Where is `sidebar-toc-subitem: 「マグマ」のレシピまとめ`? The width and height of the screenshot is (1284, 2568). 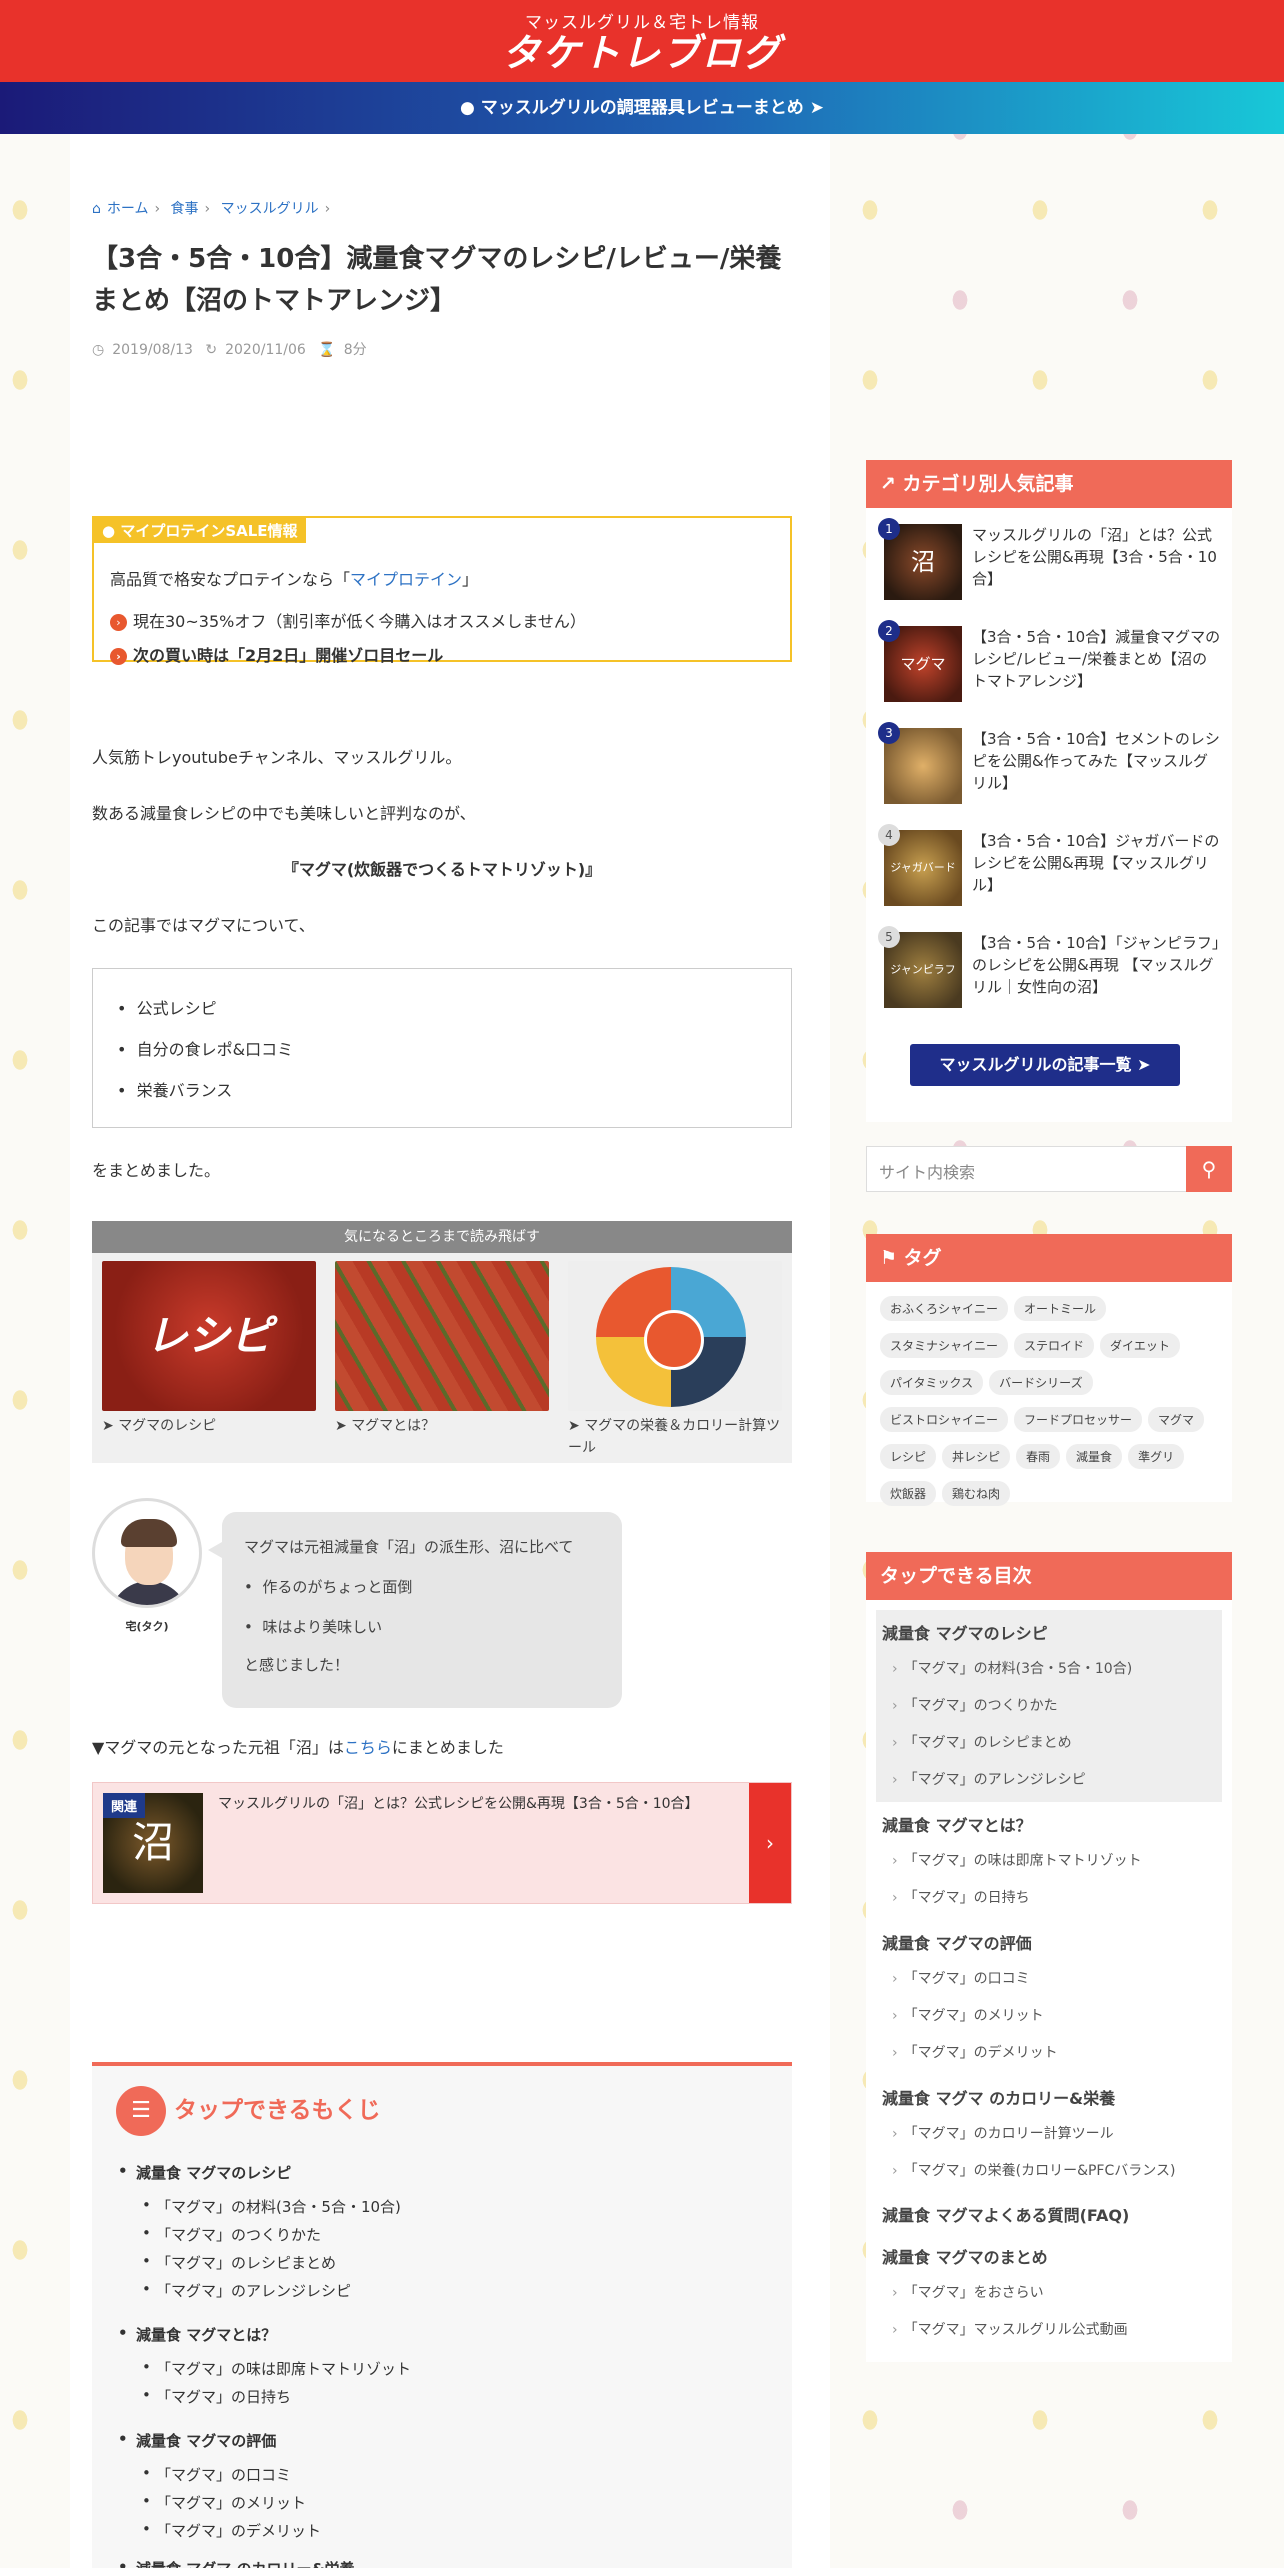 sidebar-toc-subitem: 「マグマ」のレシピまとめ is located at coordinates (982, 1742).